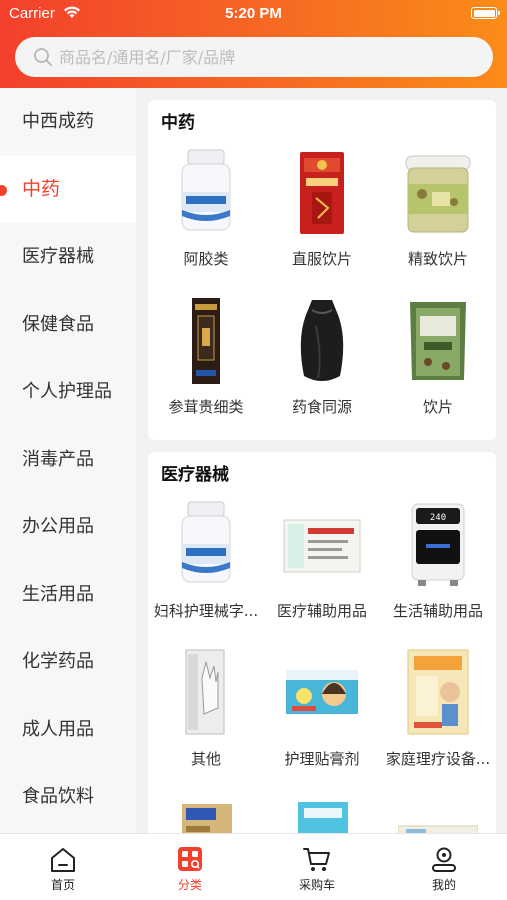  I want to click on product-item: 精致饮片, so click(438, 213).